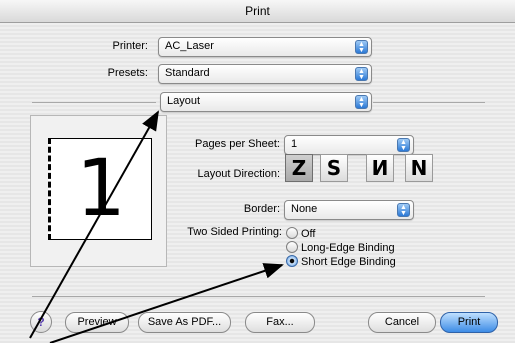 This screenshot has height=343, width=515. What do you see at coordinates (130, 46) in the screenshot?
I see `printer-label: Printer:` at bounding box center [130, 46].